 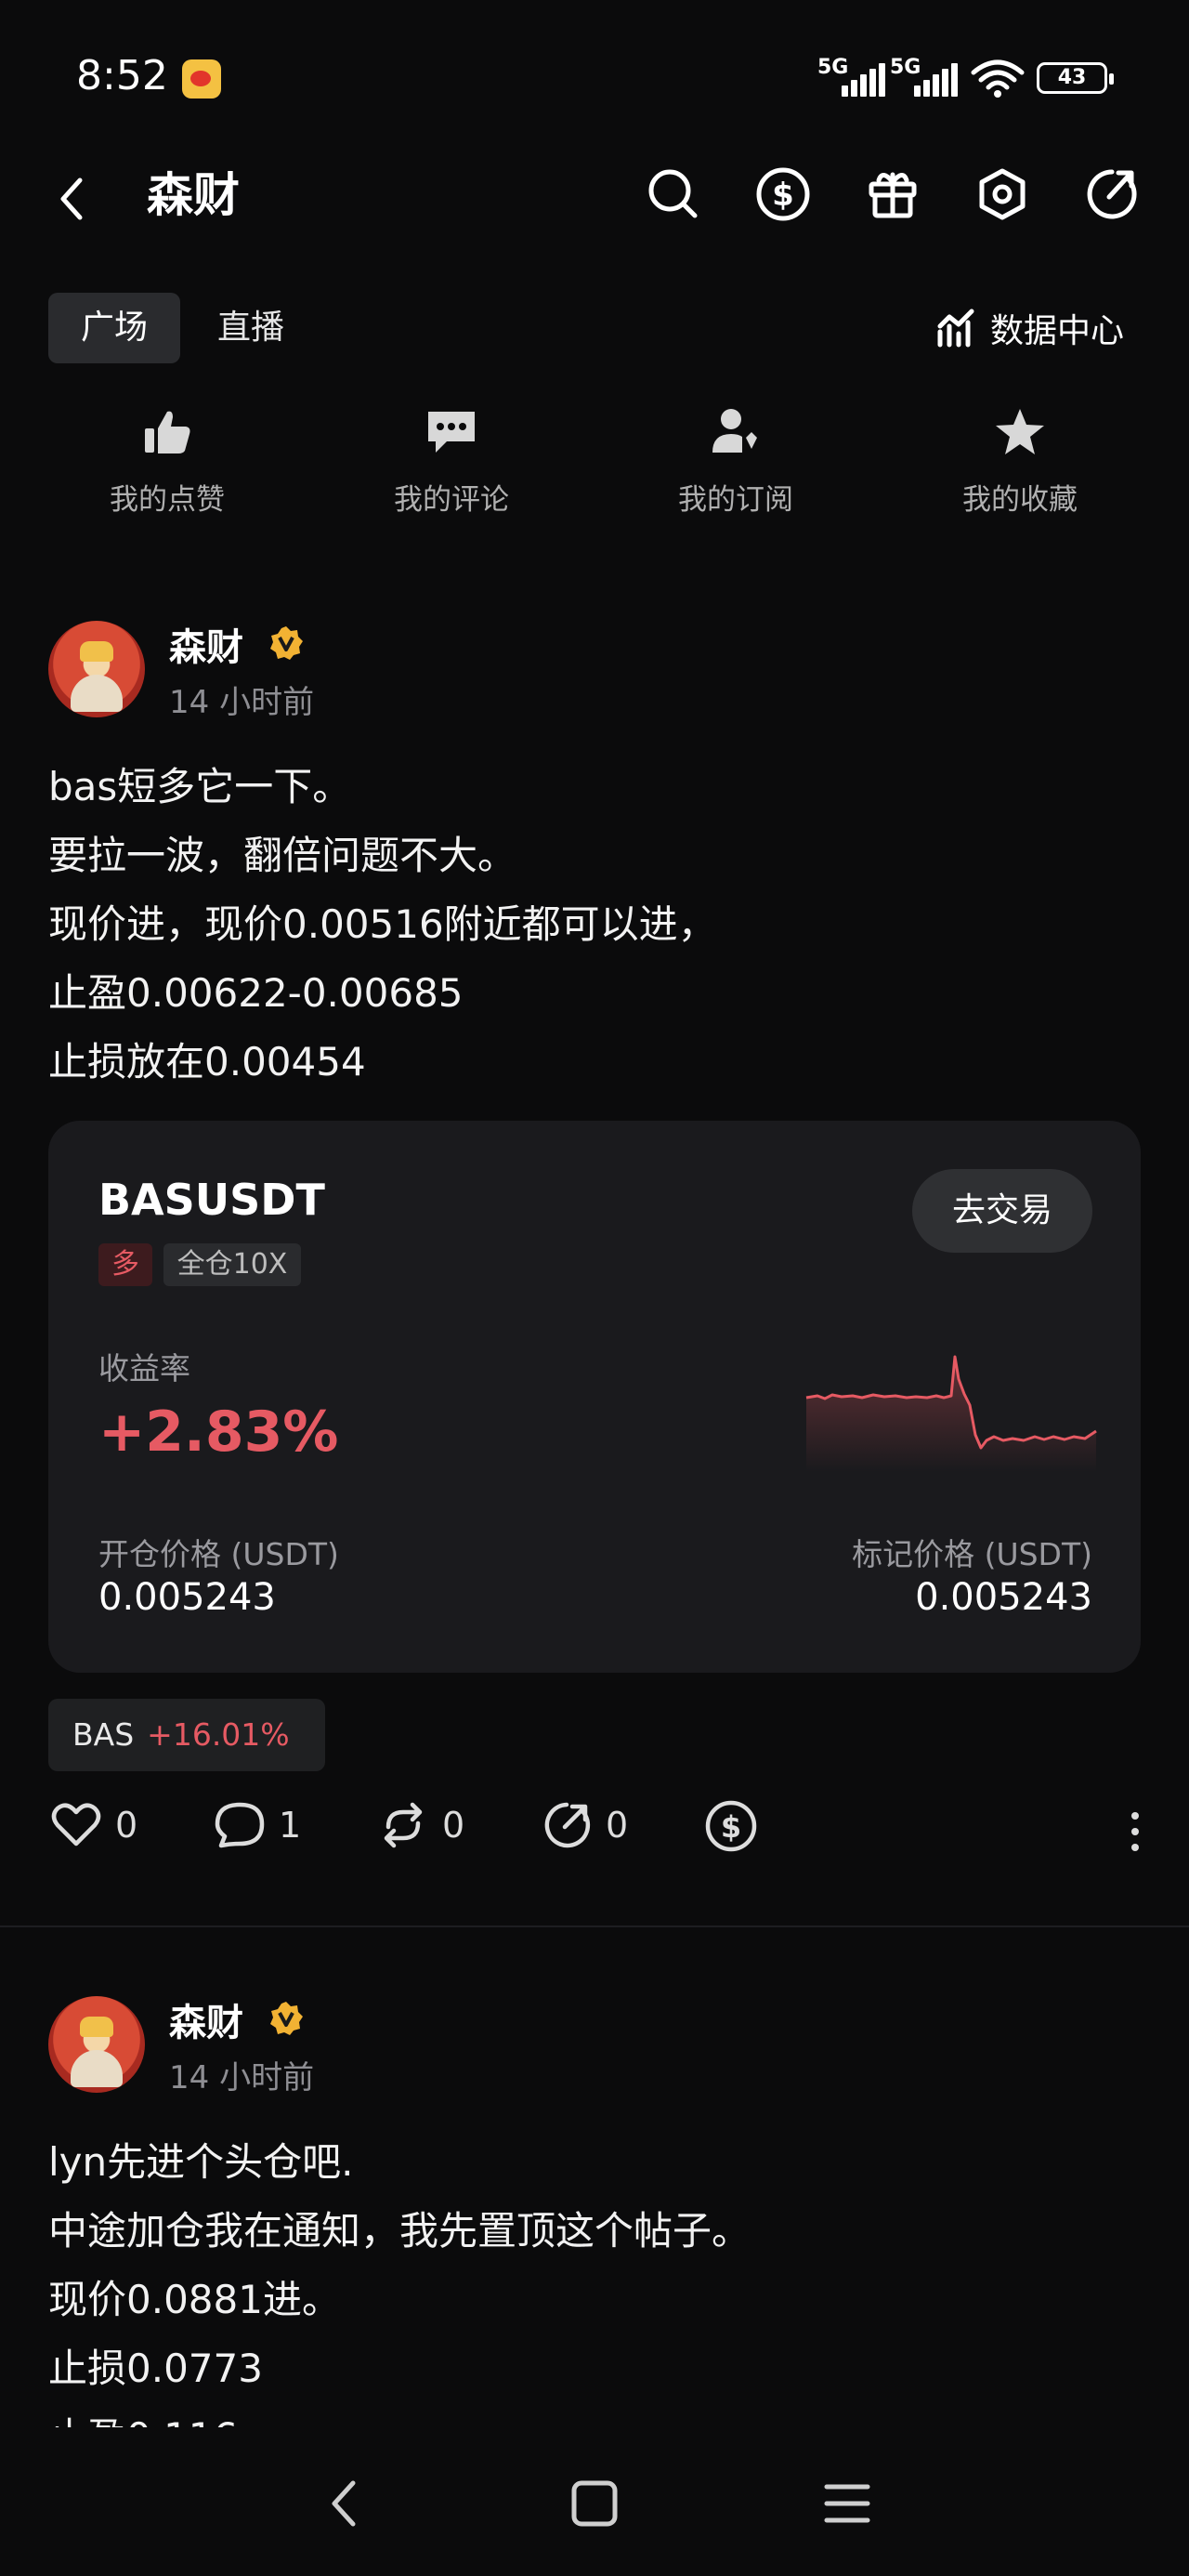 What do you see at coordinates (594, 74) in the screenshot?
I see `status-bar: 8:52 5G 5G 43` at bounding box center [594, 74].